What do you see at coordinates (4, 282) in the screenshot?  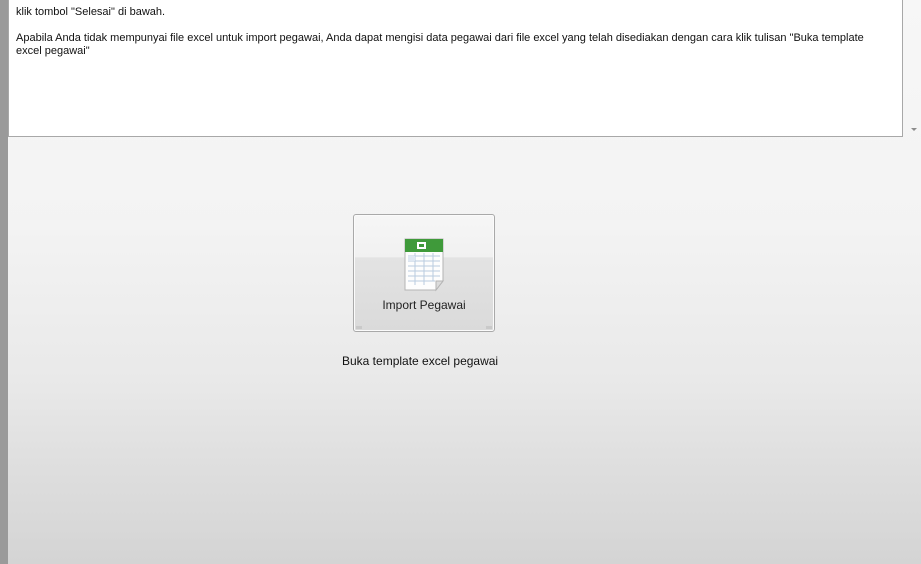 I see `window-left-edge` at bounding box center [4, 282].